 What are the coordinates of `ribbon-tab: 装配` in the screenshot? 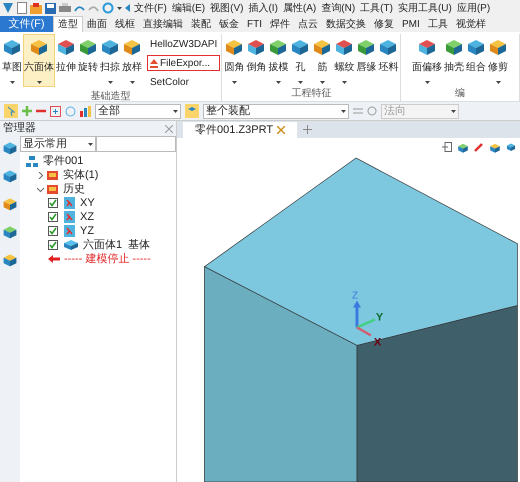 It's located at (201, 24).